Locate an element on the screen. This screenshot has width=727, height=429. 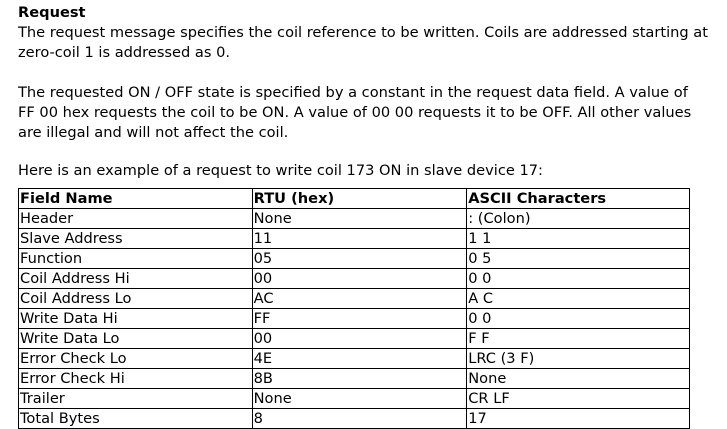
table-row: Coil Address Hi 00 0 0 is located at coordinates (354, 278).